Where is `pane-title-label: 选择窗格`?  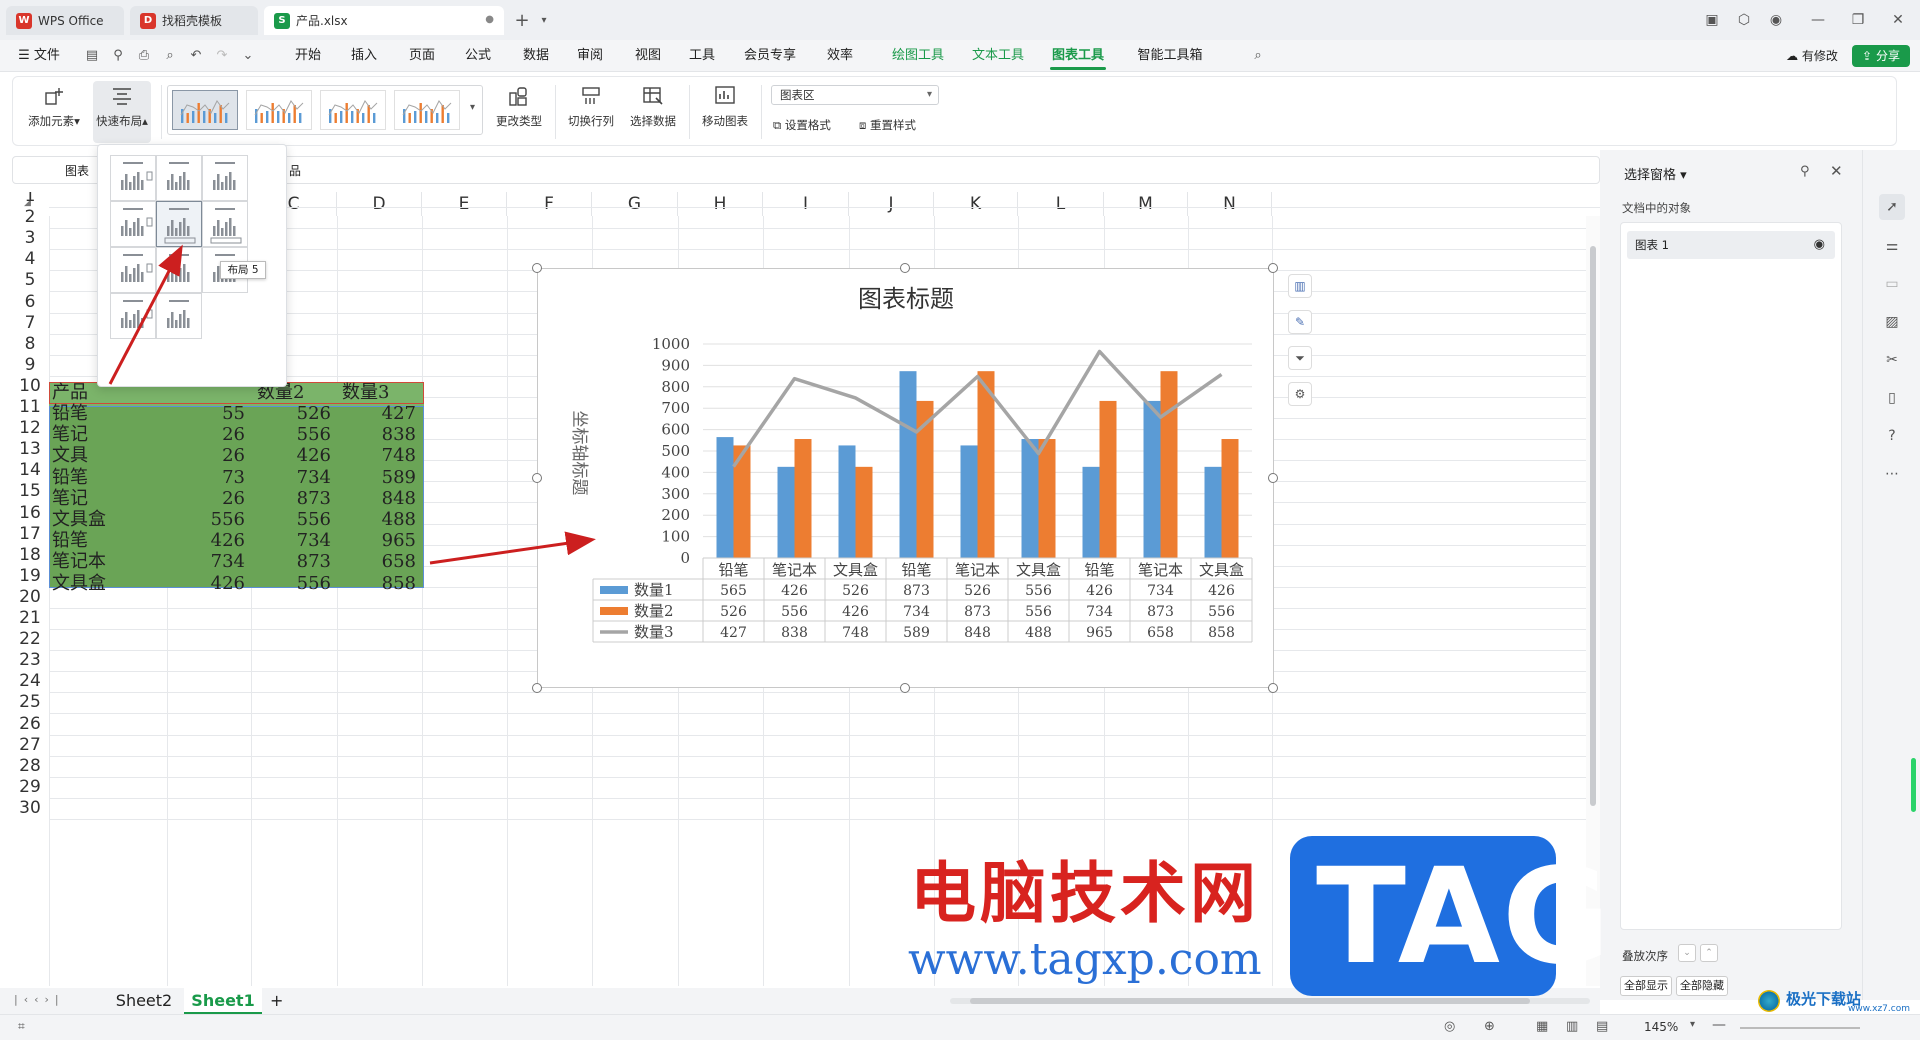 pane-title-label: 选择窗格 is located at coordinates (1650, 175).